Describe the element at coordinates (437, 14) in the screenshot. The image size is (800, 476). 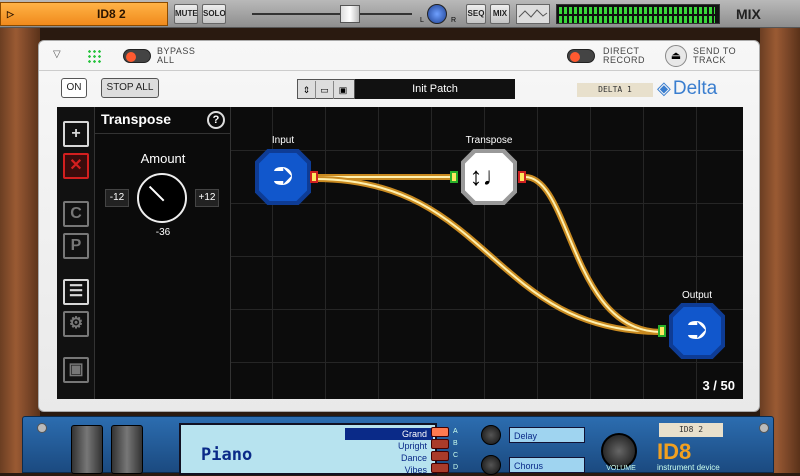
I see `pan-knob` at that location.